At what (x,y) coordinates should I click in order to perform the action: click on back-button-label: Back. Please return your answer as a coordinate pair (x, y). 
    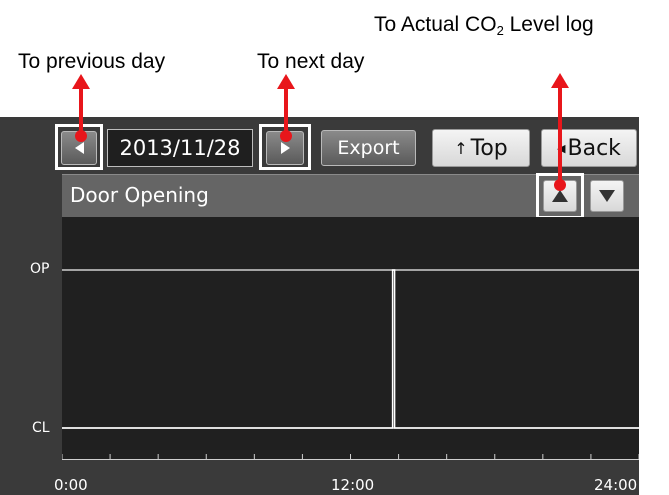
    Looking at the image, I should click on (594, 148).